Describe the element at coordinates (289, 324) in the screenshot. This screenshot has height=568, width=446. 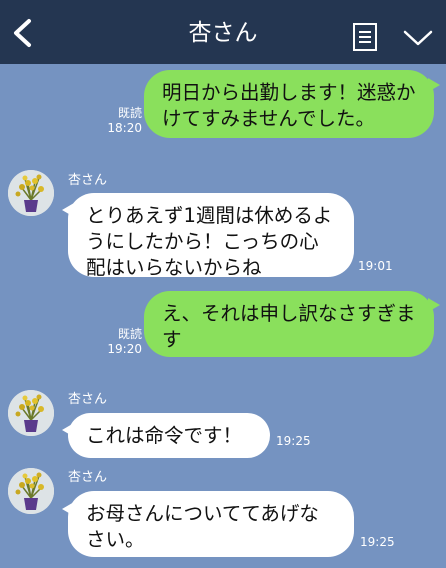
I see `sent-message-bubble: え、それは申し訳なさすぎます` at that location.